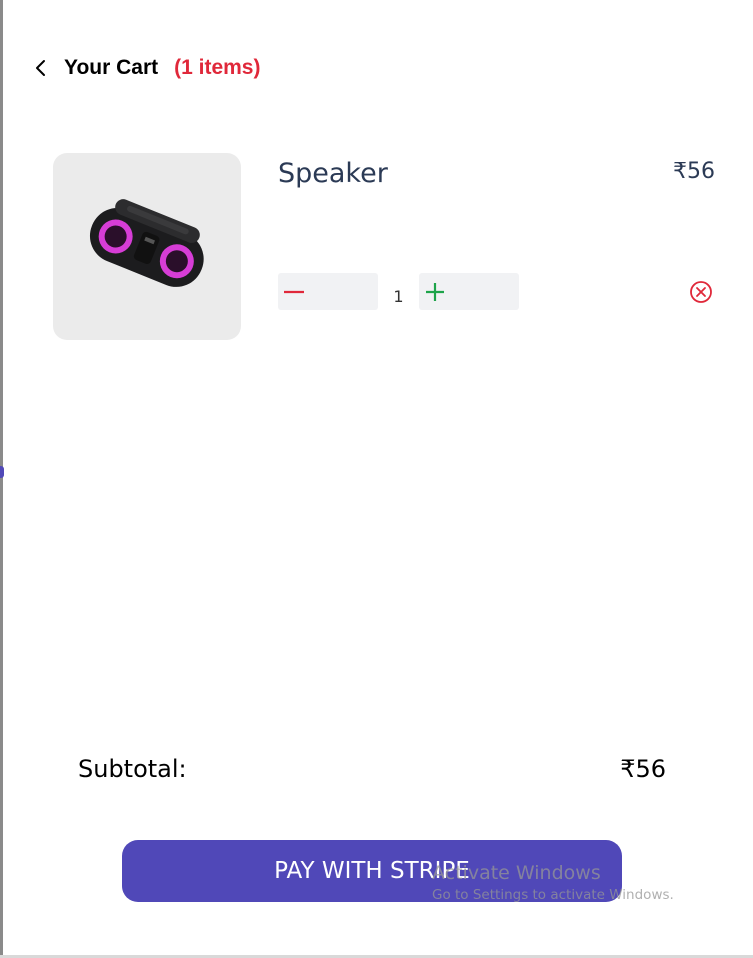  I want to click on activate-windows-title: Activate Windows, so click(516, 873).